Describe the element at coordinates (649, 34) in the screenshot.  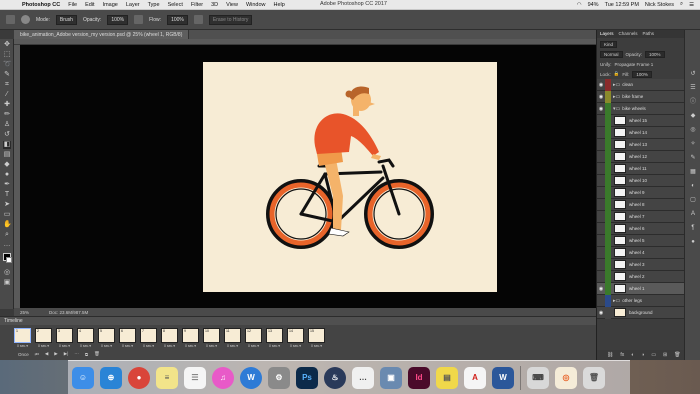
I see `tab-paths: Paths` at that location.